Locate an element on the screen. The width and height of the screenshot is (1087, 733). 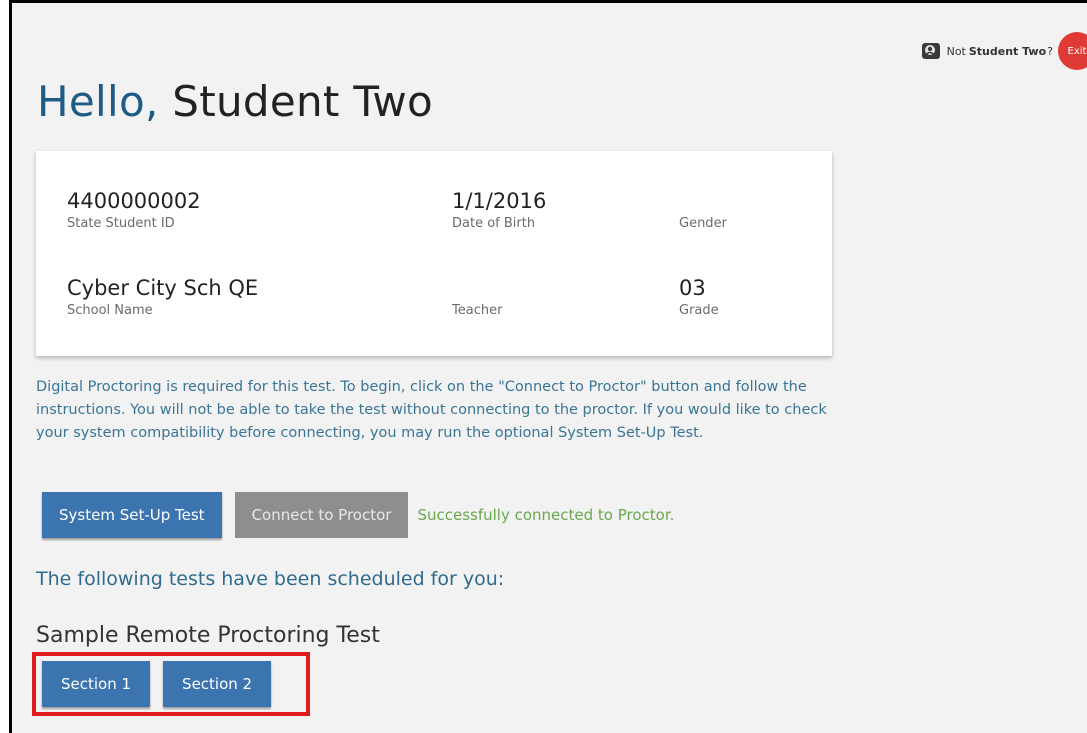
state-student-id-value: 4400000002 is located at coordinates (134, 201).